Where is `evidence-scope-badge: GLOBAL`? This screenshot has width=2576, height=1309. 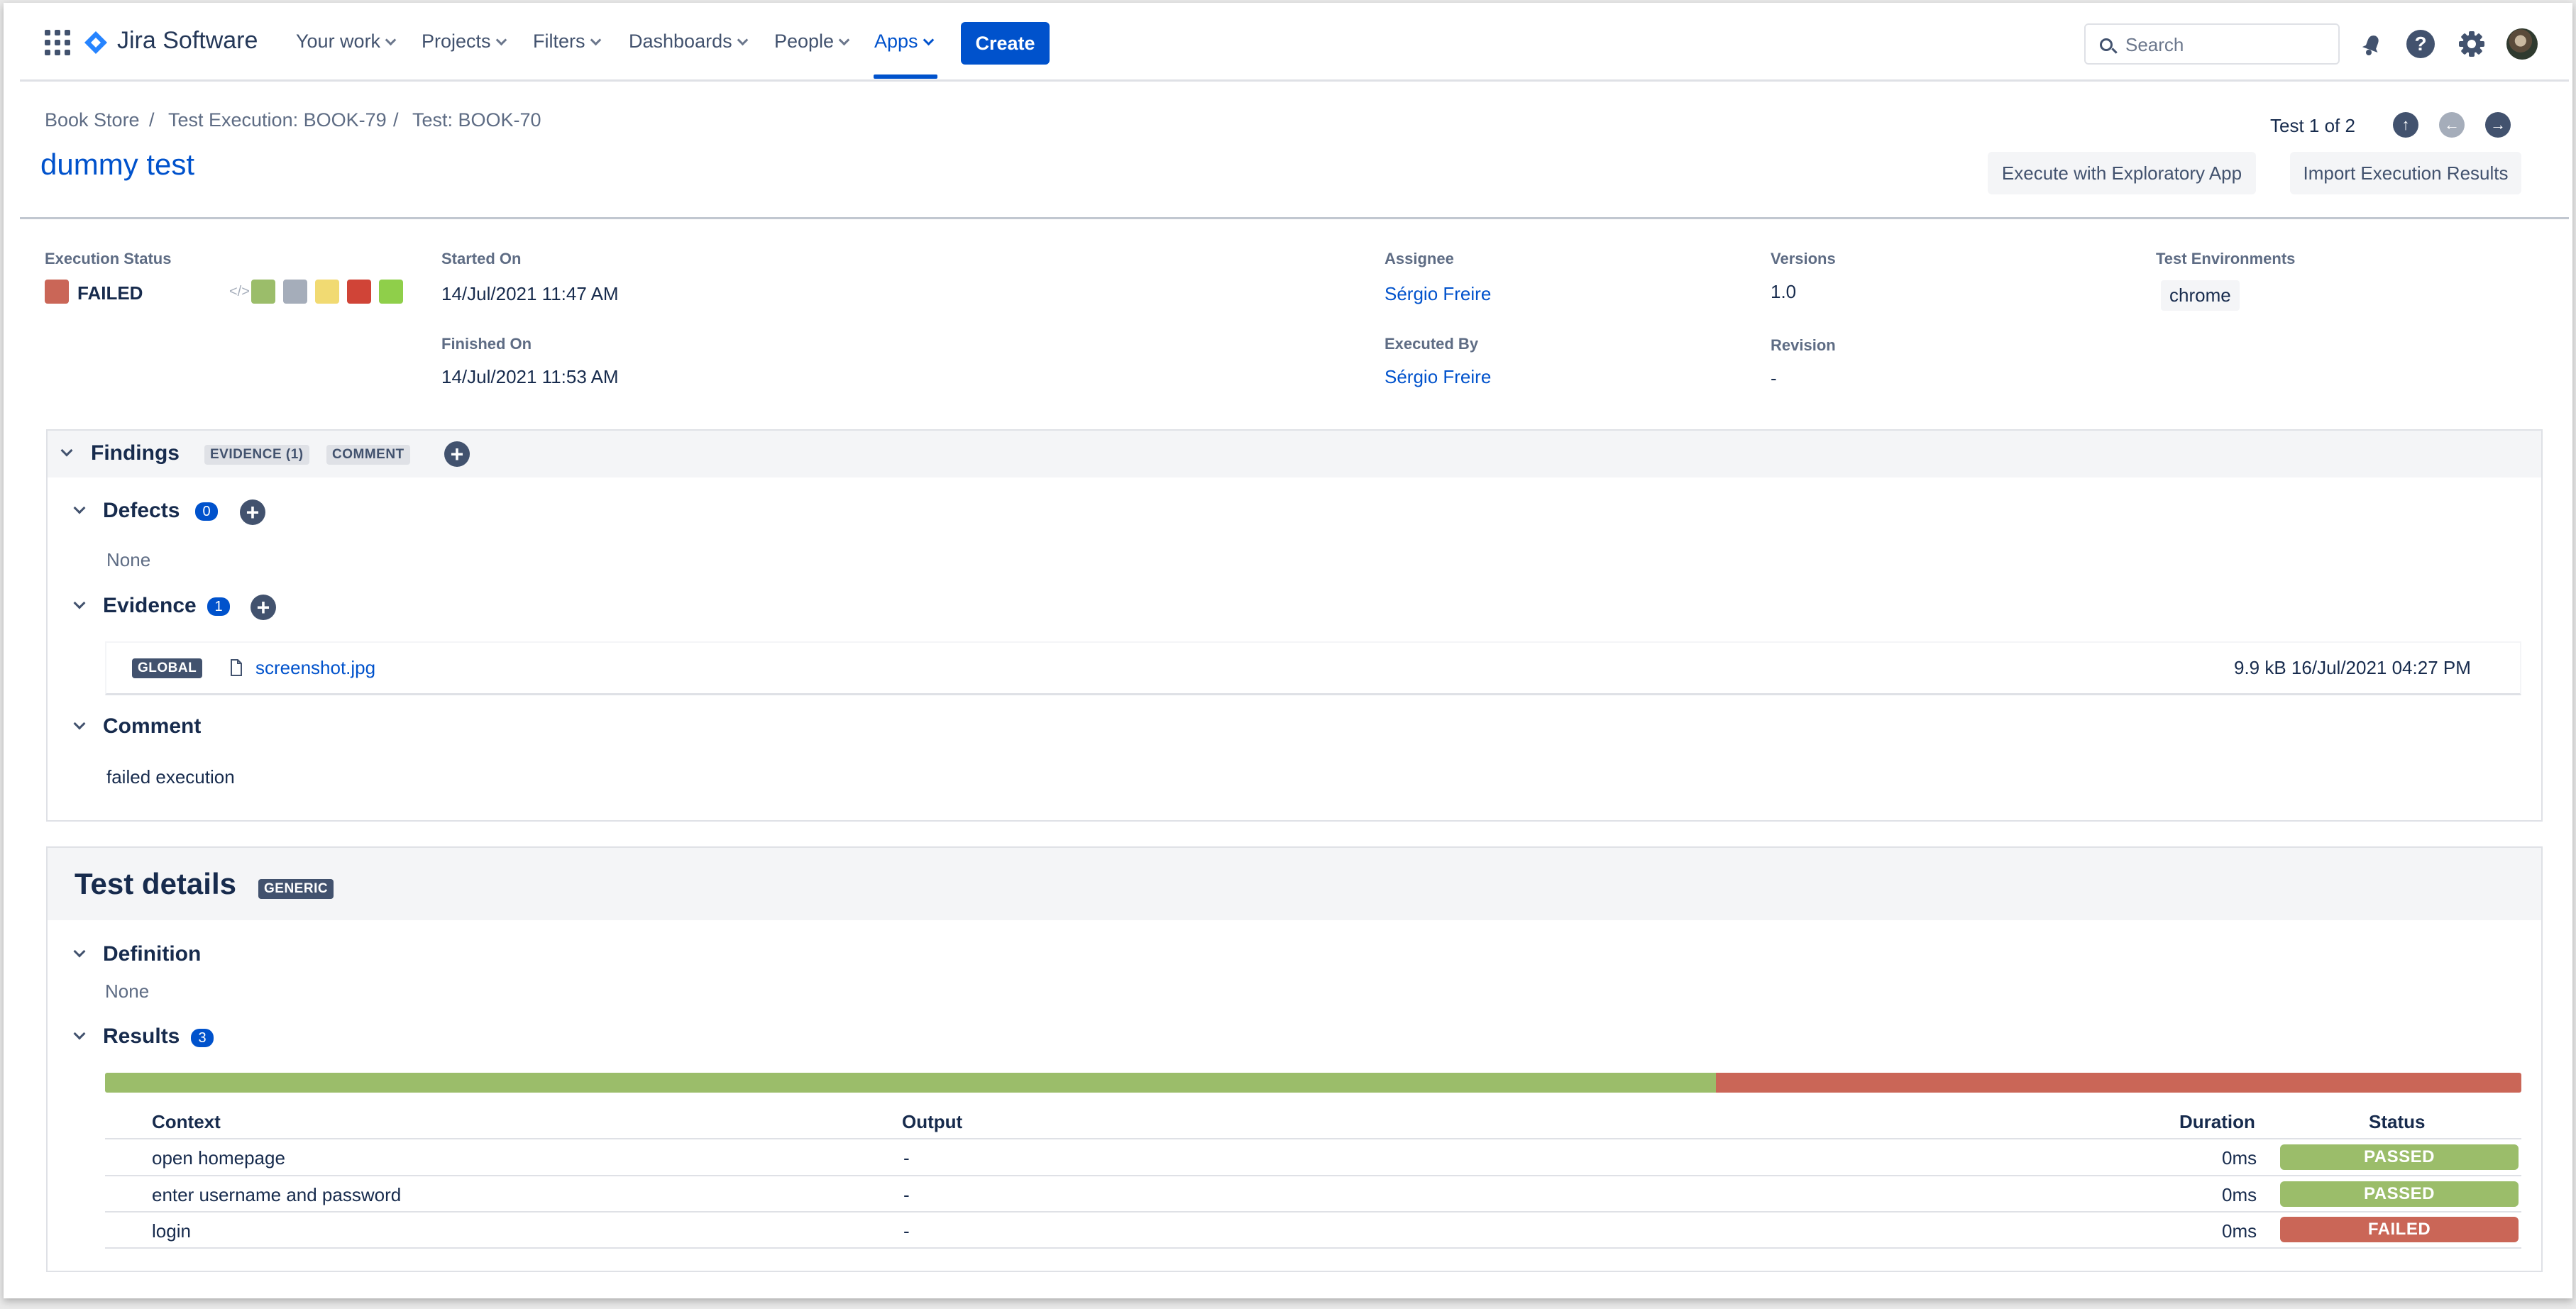
evidence-scope-badge: GLOBAL is located at coordinates (167, 668).